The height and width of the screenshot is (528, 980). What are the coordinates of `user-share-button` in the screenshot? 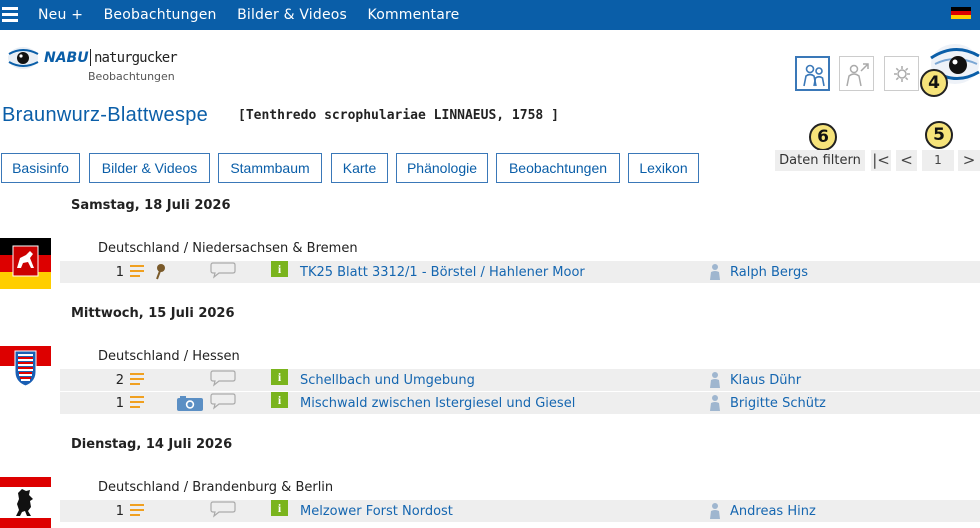 It's located at (856, 73).